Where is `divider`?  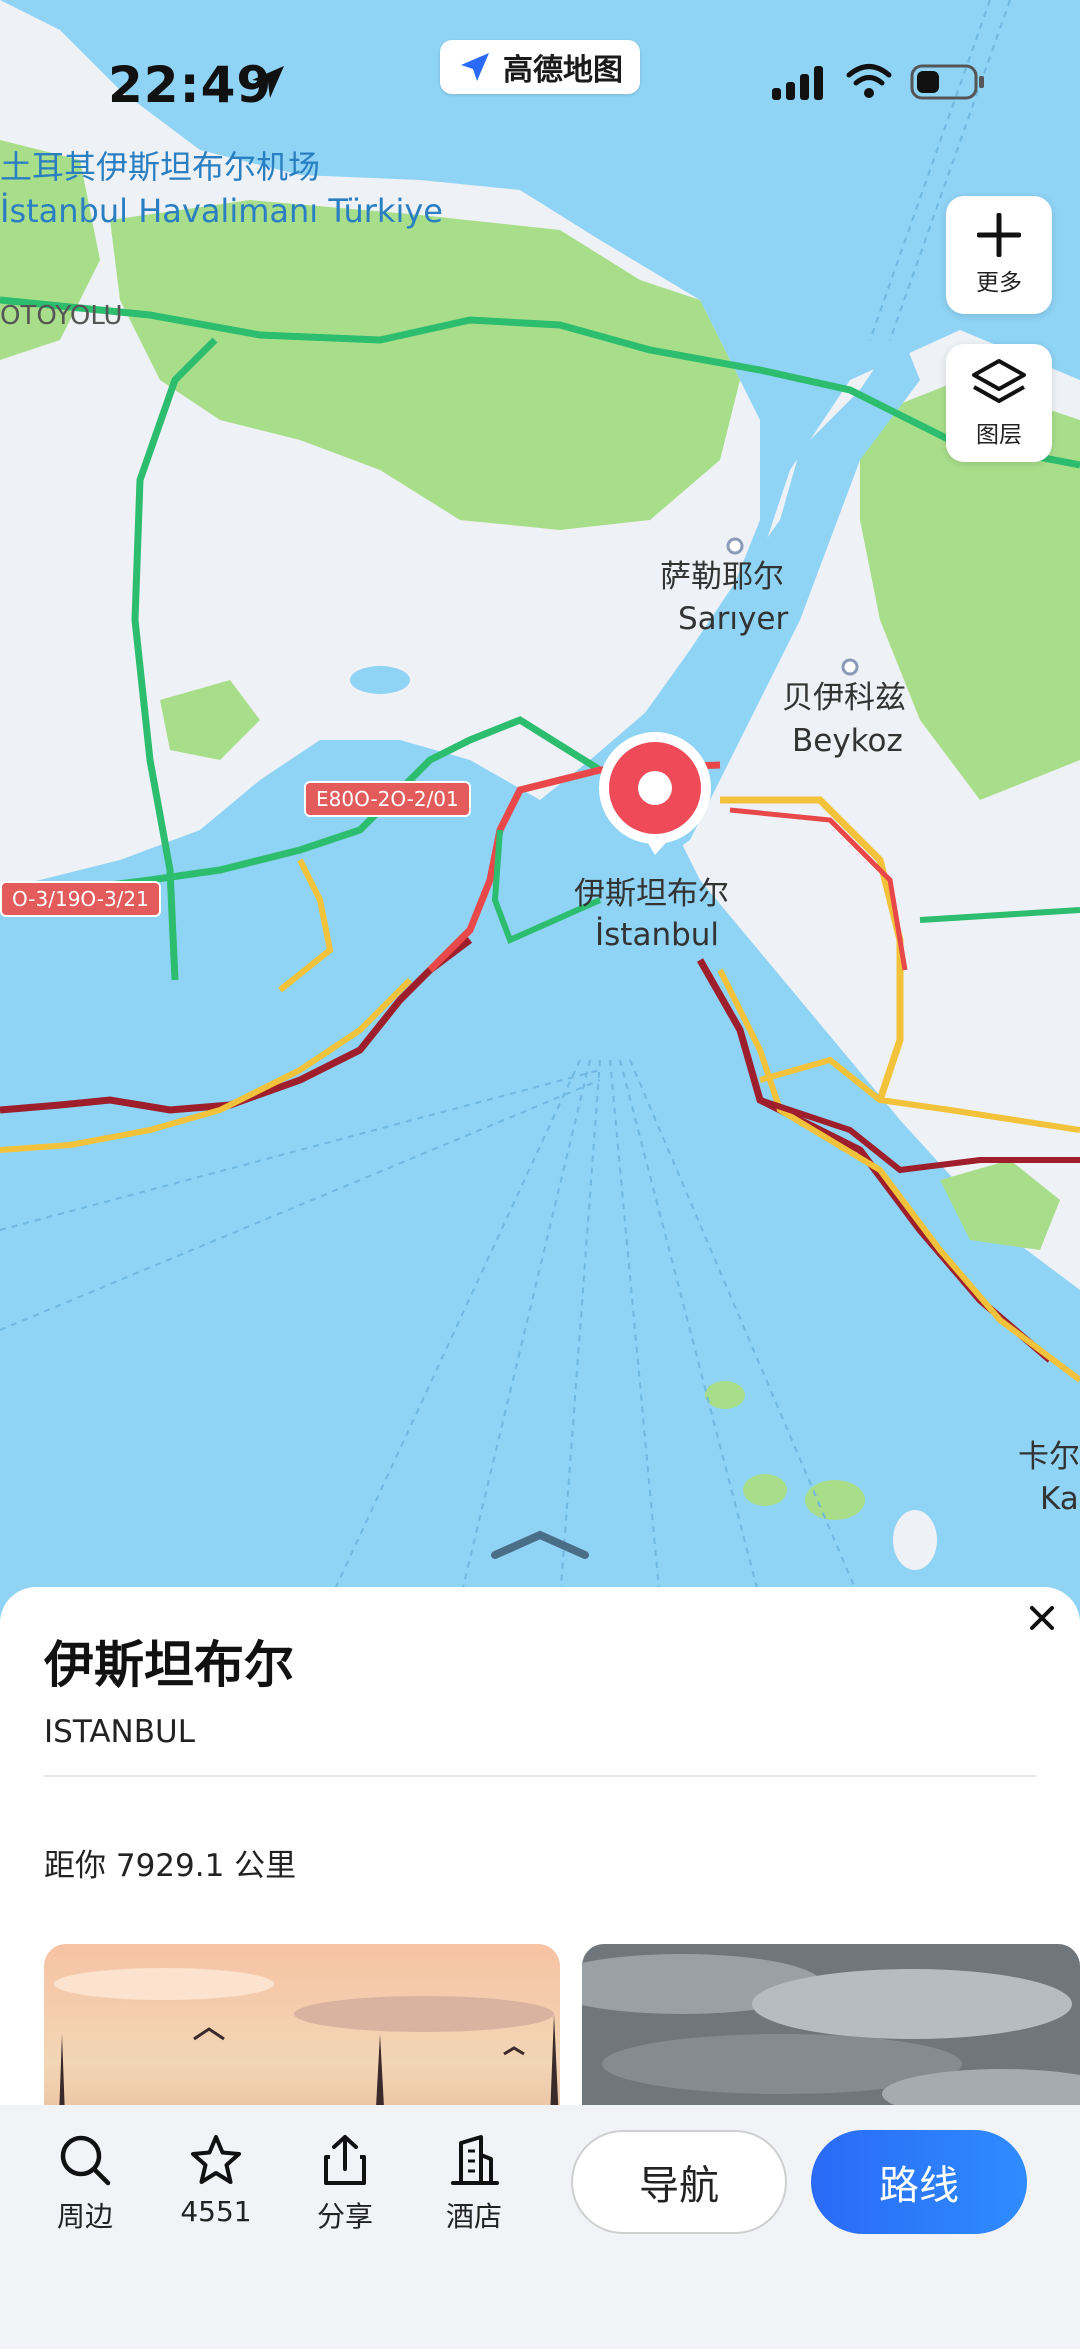
divider is located at coordinates (540, 1776).